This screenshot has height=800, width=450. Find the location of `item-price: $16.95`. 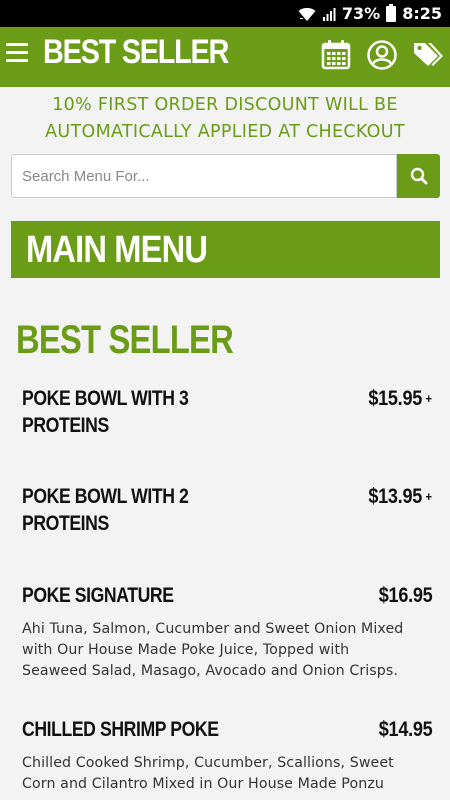

item-price: $16.95 is located at coordinates (405, 595).